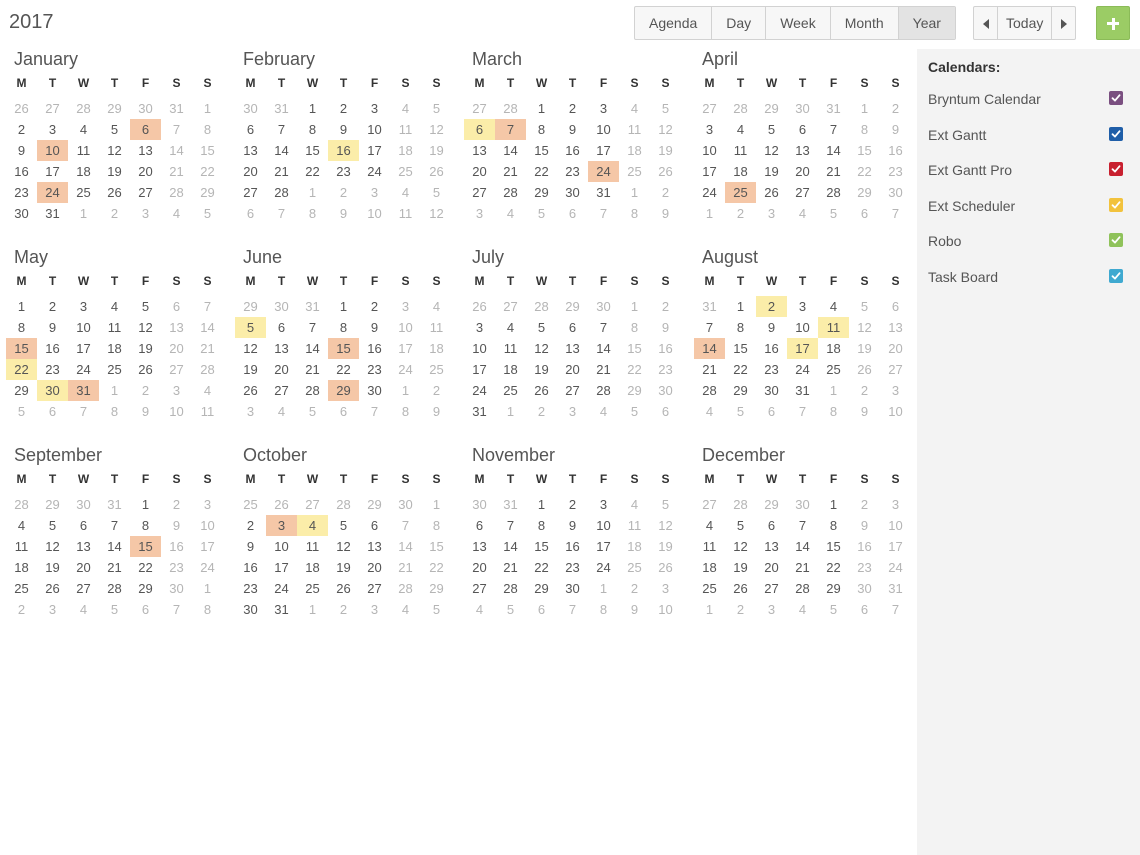 This screenshot has width=1140, height=855. Describe the element at coordinates (709, 588) in the screenshot. I see `day-cell: 25` at that location.